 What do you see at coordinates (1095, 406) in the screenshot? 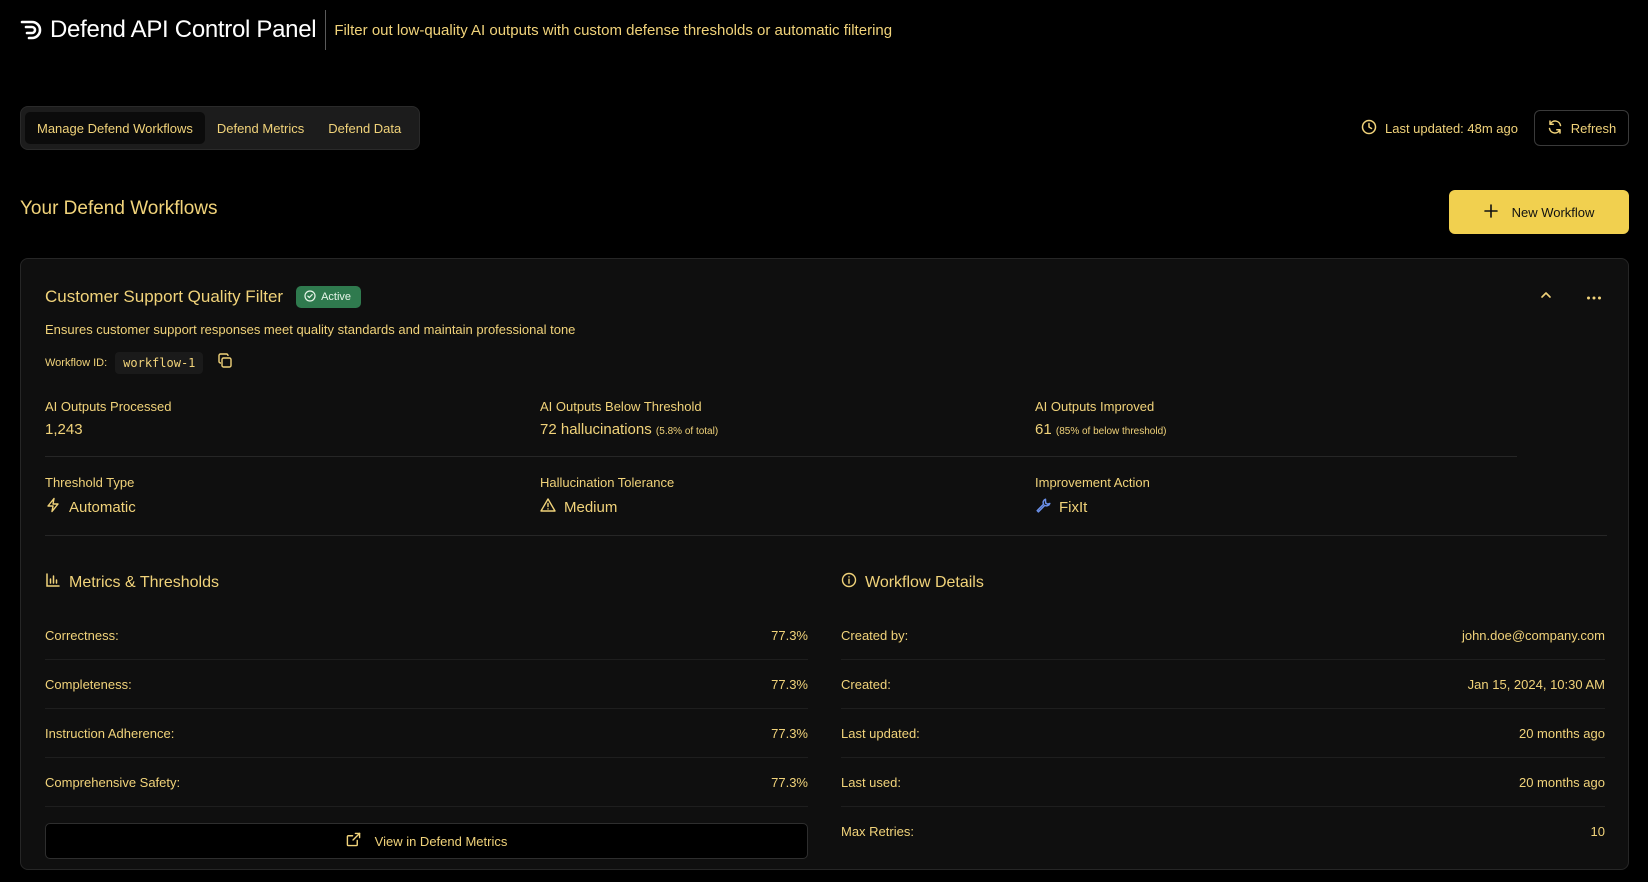
I see `stat-label: AI Outputs Improved` at bounding box center [1095, 406].